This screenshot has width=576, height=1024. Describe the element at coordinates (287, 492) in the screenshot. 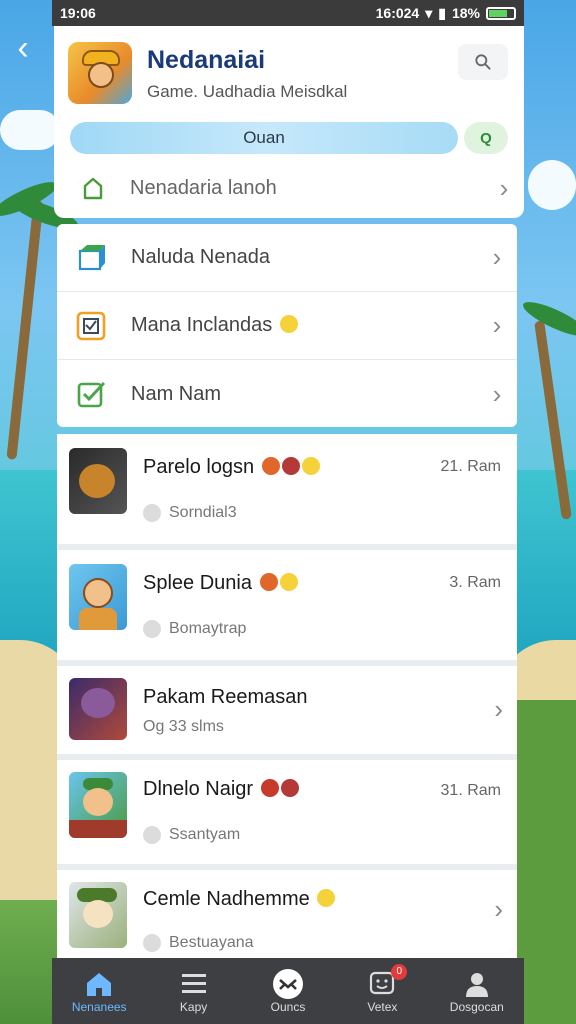

I see `list-item: Parelo logsn 21. Ram Sorndial3` at that location.